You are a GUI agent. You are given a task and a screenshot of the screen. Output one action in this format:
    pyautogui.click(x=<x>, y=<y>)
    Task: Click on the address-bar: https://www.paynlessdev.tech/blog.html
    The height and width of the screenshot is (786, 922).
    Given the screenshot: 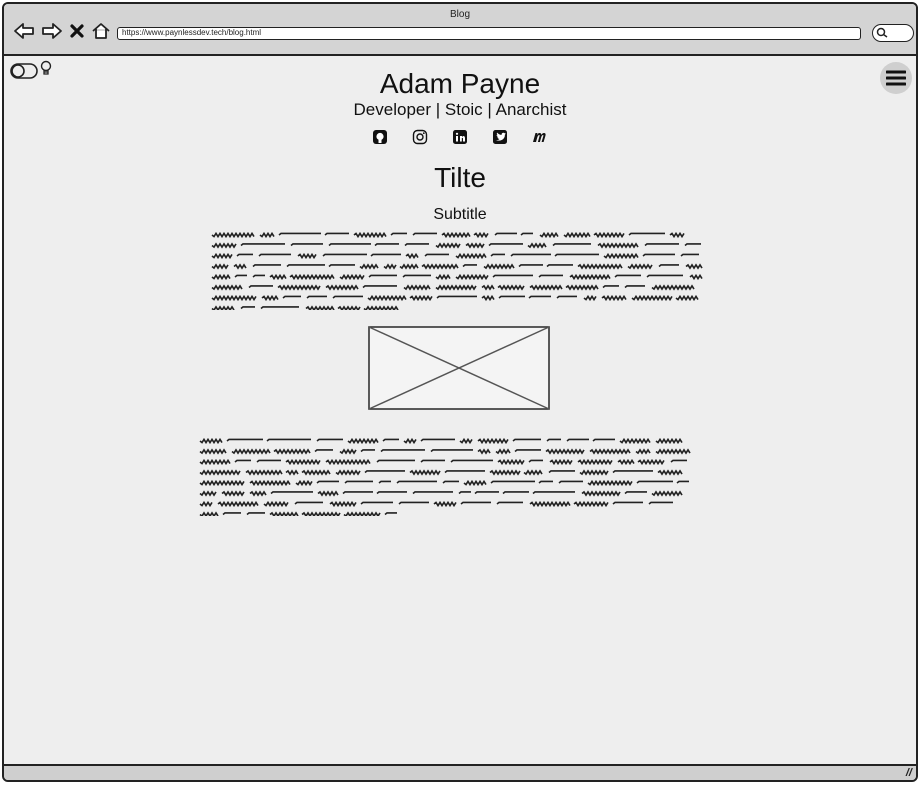 What is the action you would take?
    pyautogui.click(x=489, y=33)
    